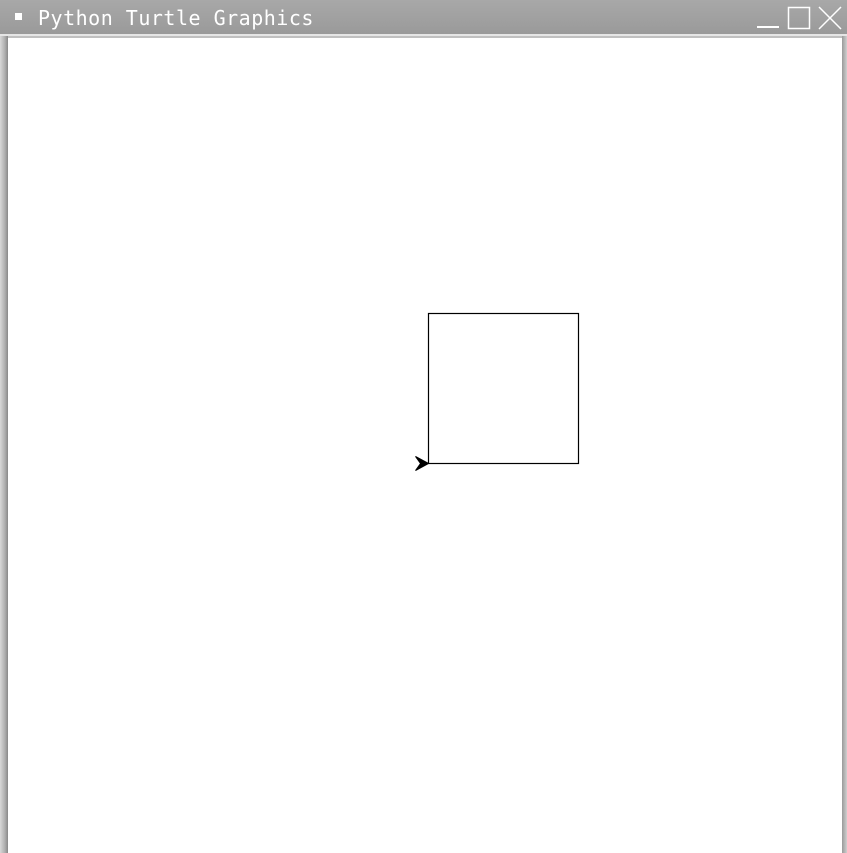 This screenshot has height=853, width=847. I want to click on turtle-arrow-icon, so click(422, 463).